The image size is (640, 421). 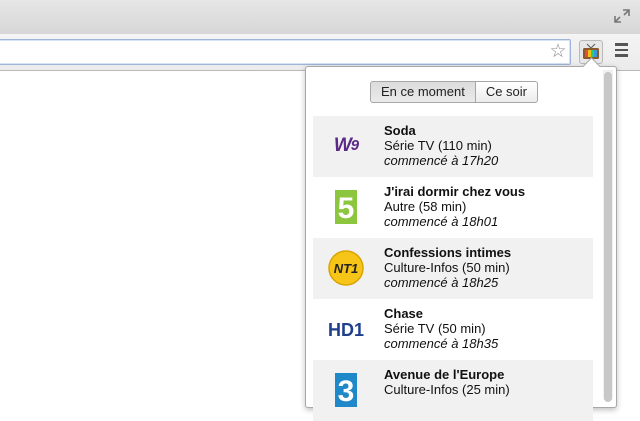 What do you see at coordinates (447, 267) in the screenshot?
I see `program-genre: Culture-Infos (50 min)` at bounding box center [447, 267].